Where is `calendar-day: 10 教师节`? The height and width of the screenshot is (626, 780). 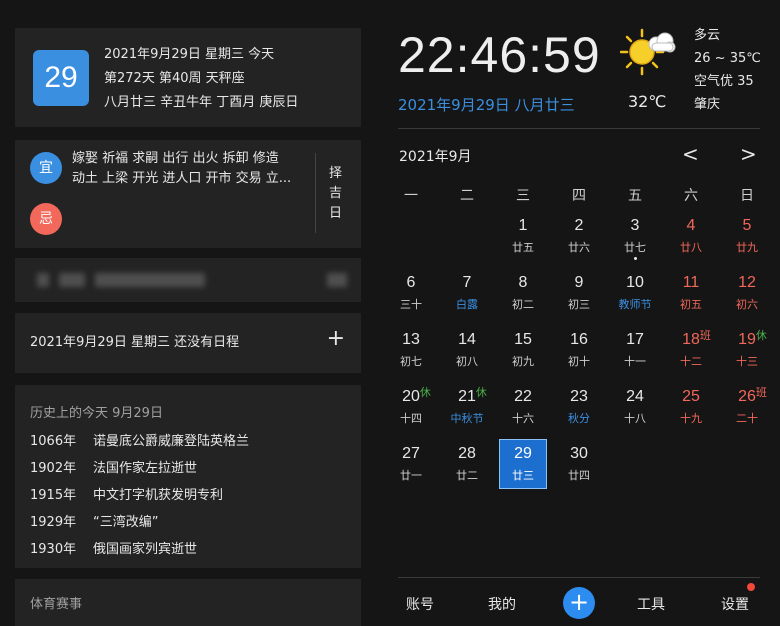 calendar-day: 10 教师节 is located at coordinates (635, 298).